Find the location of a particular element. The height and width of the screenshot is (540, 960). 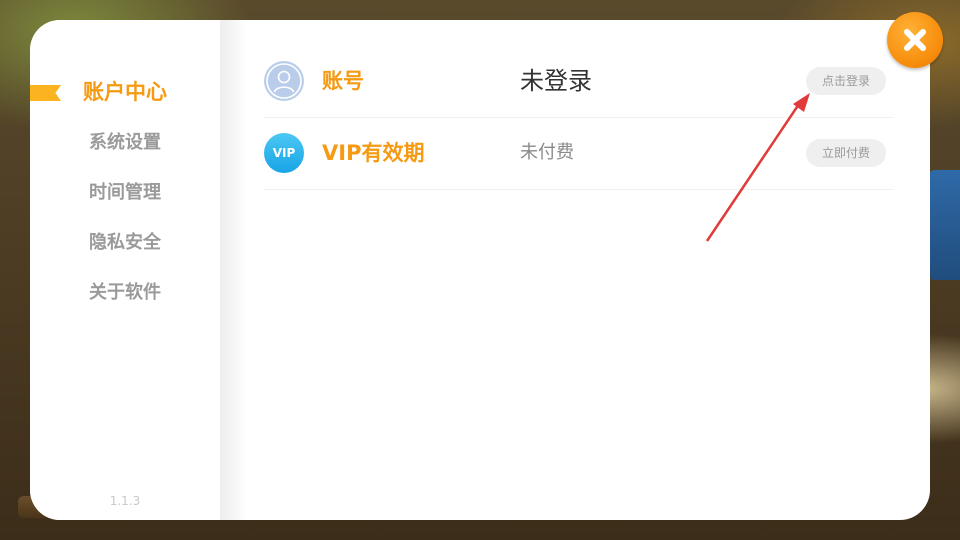

sidebar-item-system-settings: 系统设置 is located at coordinates (125, 143).